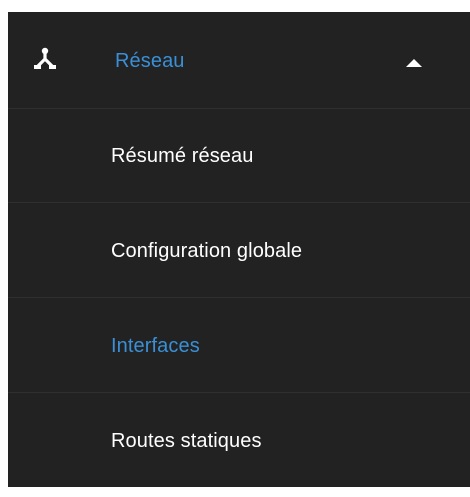 This screenshot has height=497, width=470. What do you see at coordinates (186, 441) in the screenshot?
I see `menu-item-label: Routes statiques` at bounding box center [186, 441].